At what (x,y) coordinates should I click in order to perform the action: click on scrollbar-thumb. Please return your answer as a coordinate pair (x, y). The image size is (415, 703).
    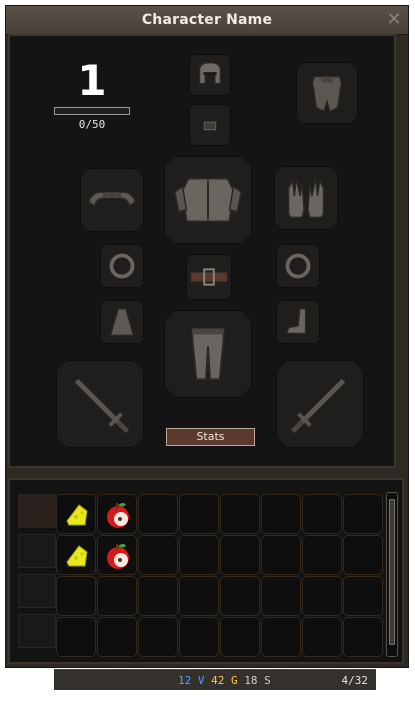
    Looking at the image, I should click on (392, 572).